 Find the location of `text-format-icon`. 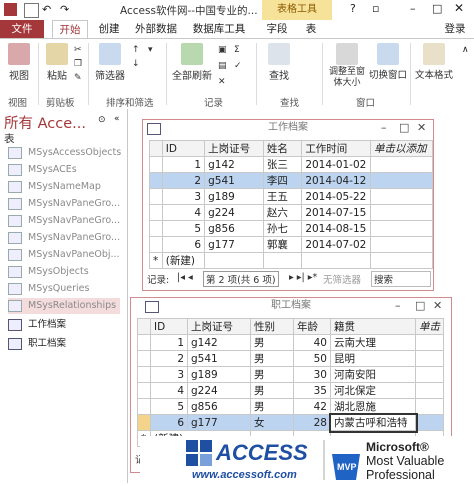

text-format-icon is located at coordinates (434, 54).